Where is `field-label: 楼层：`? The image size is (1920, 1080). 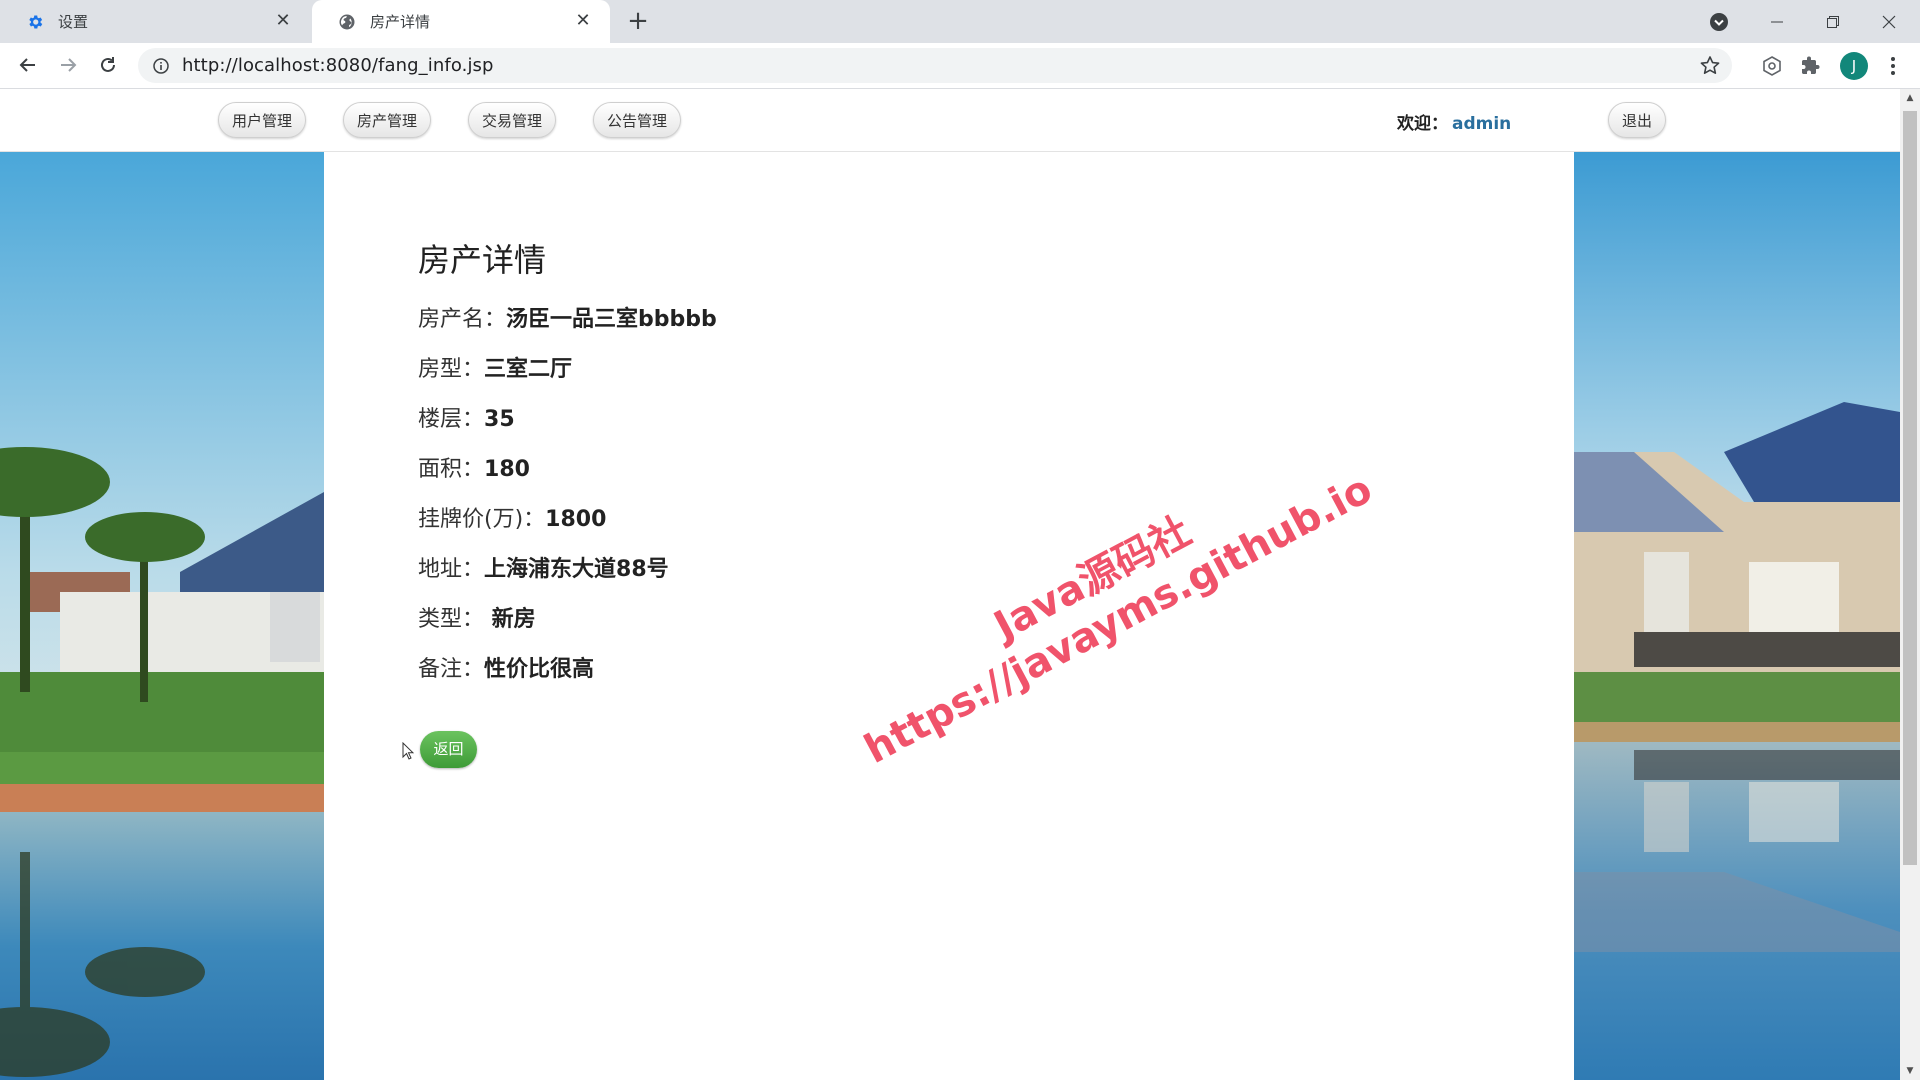 field-label: 楼层： is located at coordinates (451, 419).